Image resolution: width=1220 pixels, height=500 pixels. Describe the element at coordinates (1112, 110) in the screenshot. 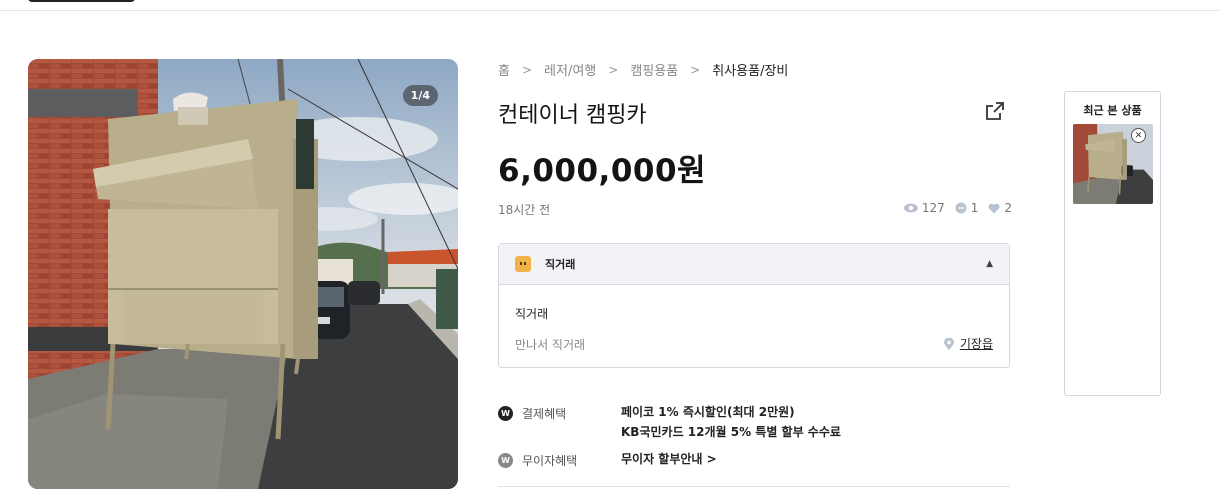

I see `recently-viewed-title: 최근 본 상품` at that location.